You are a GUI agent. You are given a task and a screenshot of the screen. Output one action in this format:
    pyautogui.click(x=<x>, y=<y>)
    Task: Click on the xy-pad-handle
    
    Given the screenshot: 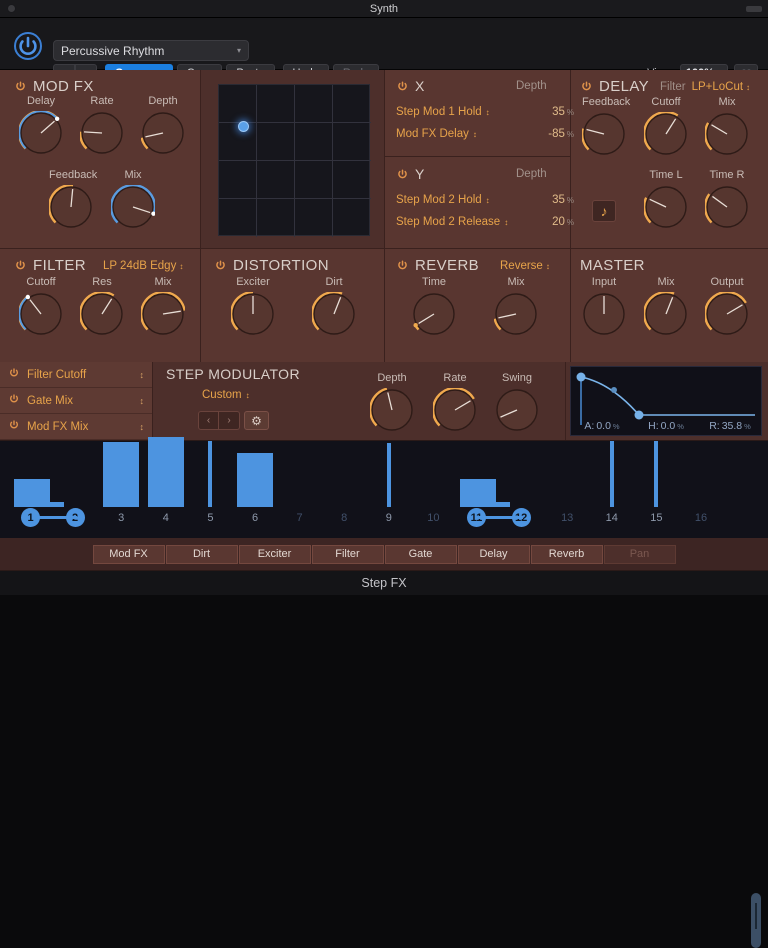 What is the action you would take?
    pyautogui.click(x=244, y=127)
    